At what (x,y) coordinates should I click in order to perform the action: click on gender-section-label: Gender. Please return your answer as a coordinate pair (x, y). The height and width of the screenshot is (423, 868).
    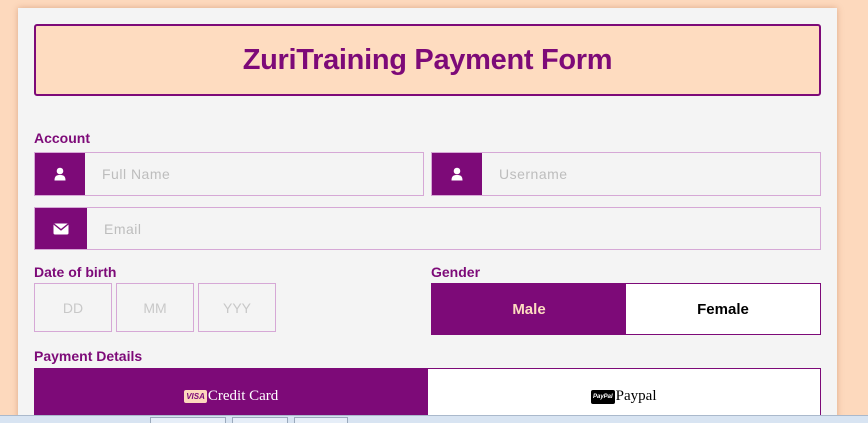
    Looking at the image, I should click on (456, 272).